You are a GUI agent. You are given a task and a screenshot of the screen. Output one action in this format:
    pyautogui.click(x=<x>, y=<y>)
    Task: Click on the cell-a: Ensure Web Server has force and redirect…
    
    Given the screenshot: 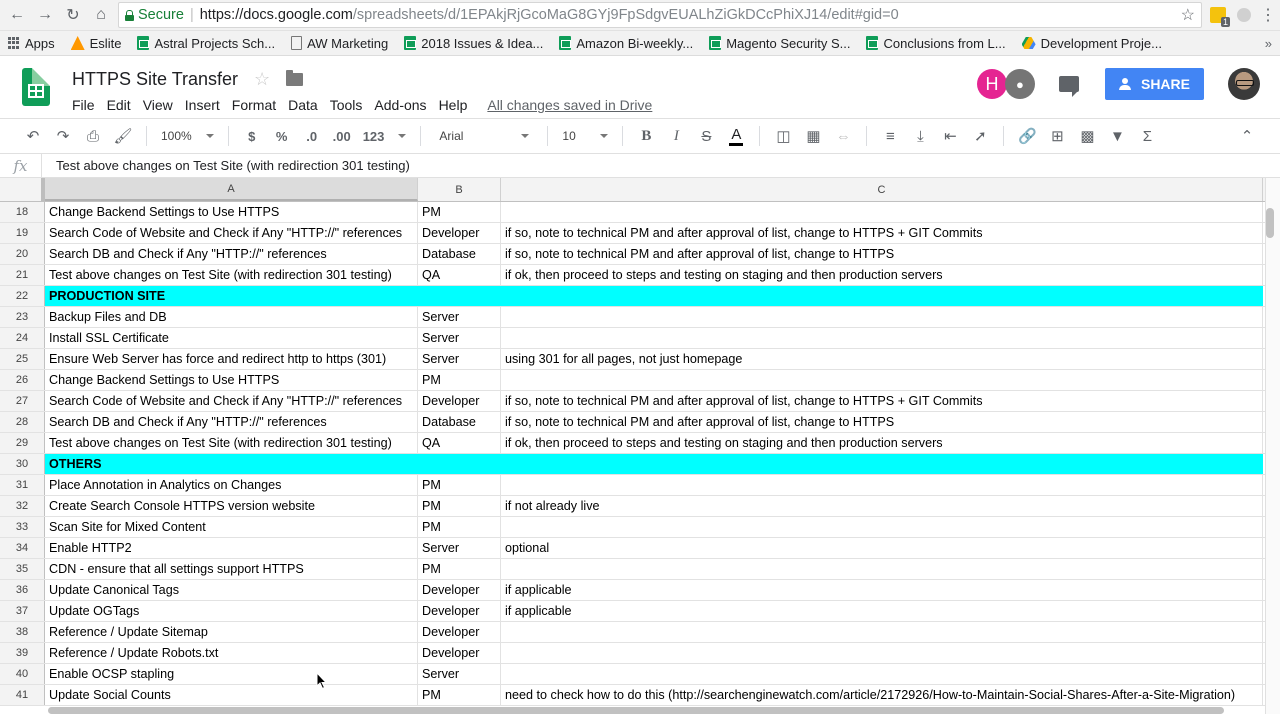 What is the action you would take?
    pyautogui.click(x=231, y=359)
    